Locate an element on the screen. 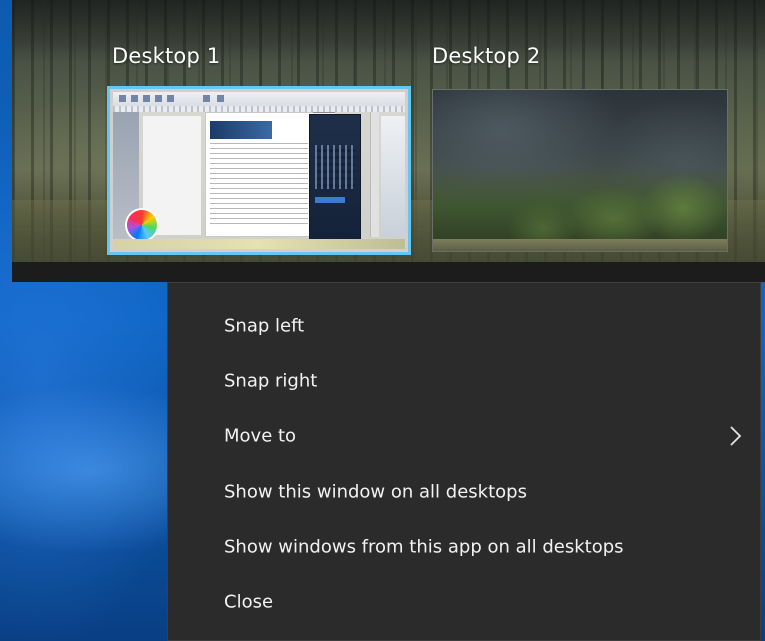 This screenshot has height=641, width=765. menu-item-label: Close is located at coordinates (249, 602).